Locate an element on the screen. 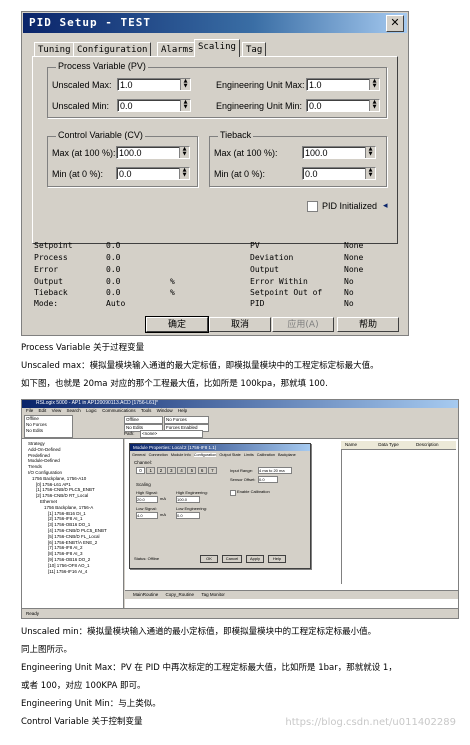 Image resolution: width=470 pixels, height=745 pixels. rs-forces-dropdown: No Forces is located at coordinates (186, 420).